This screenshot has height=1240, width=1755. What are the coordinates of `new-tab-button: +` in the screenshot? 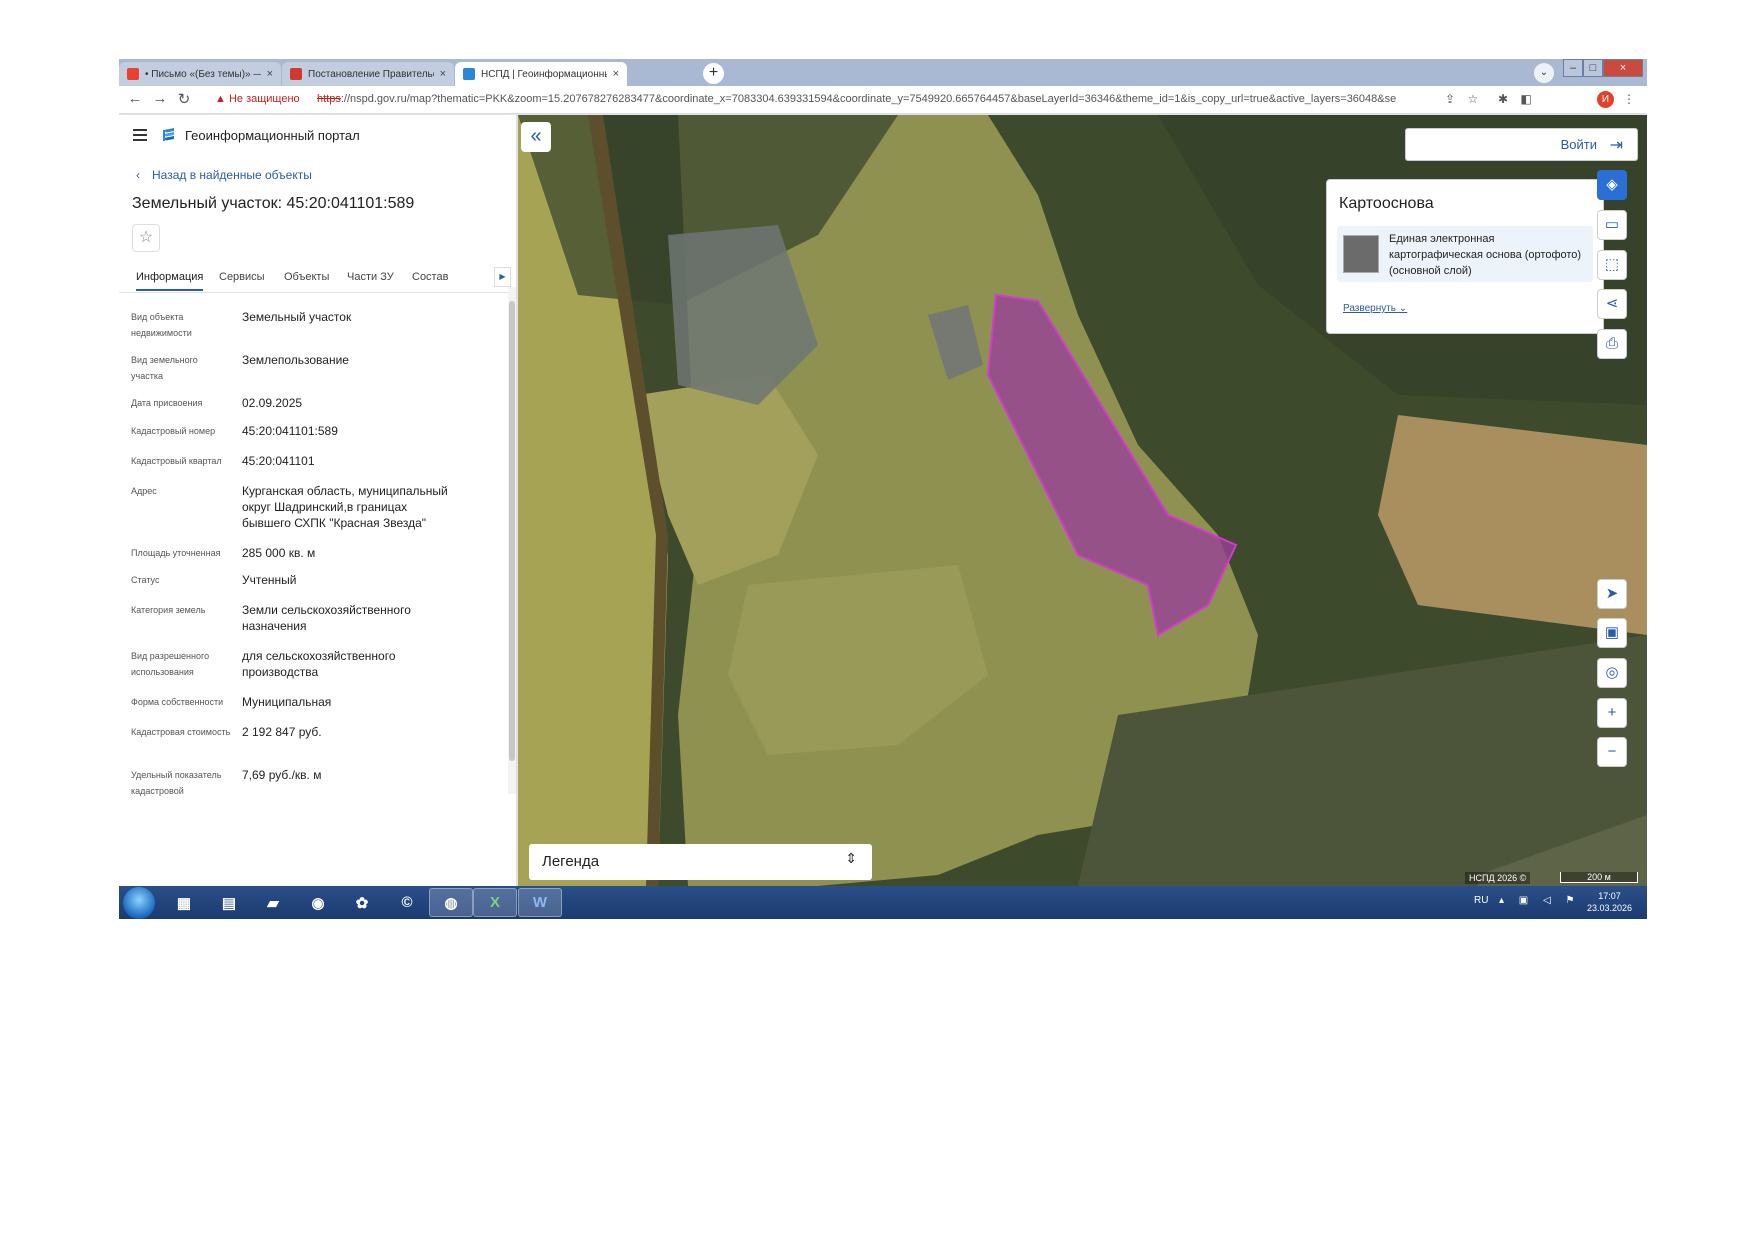 It's located at (713, 73).